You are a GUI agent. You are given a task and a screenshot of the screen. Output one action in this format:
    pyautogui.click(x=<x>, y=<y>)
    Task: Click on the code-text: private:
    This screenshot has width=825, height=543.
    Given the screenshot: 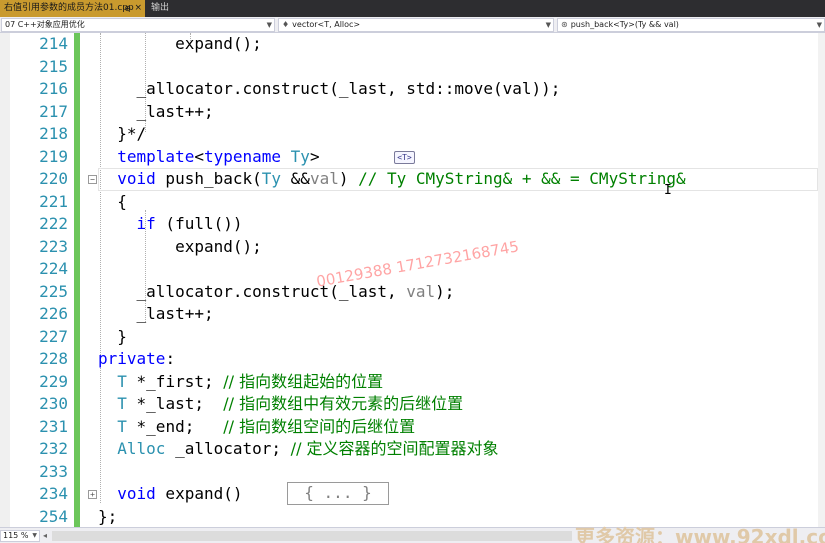 What is the action you would take?
    pyautogui.click(x=137, y=358)
    